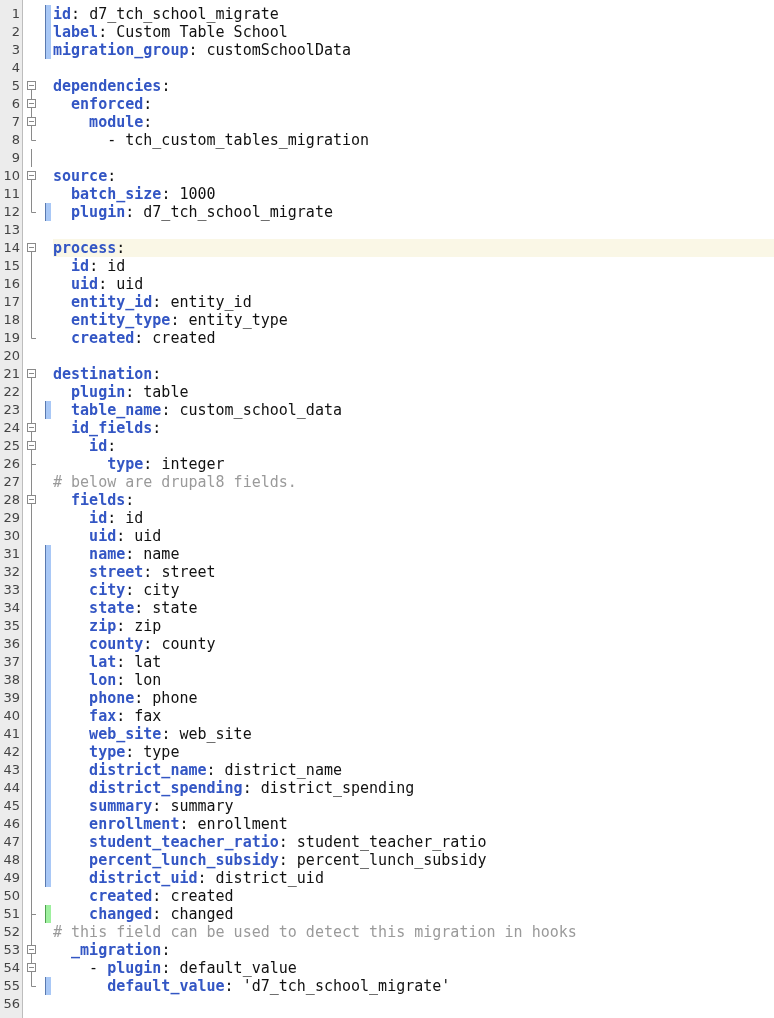  Describe the element at coordinates (11, 482) in the screenshot. I see `line-number: 27` at that location.